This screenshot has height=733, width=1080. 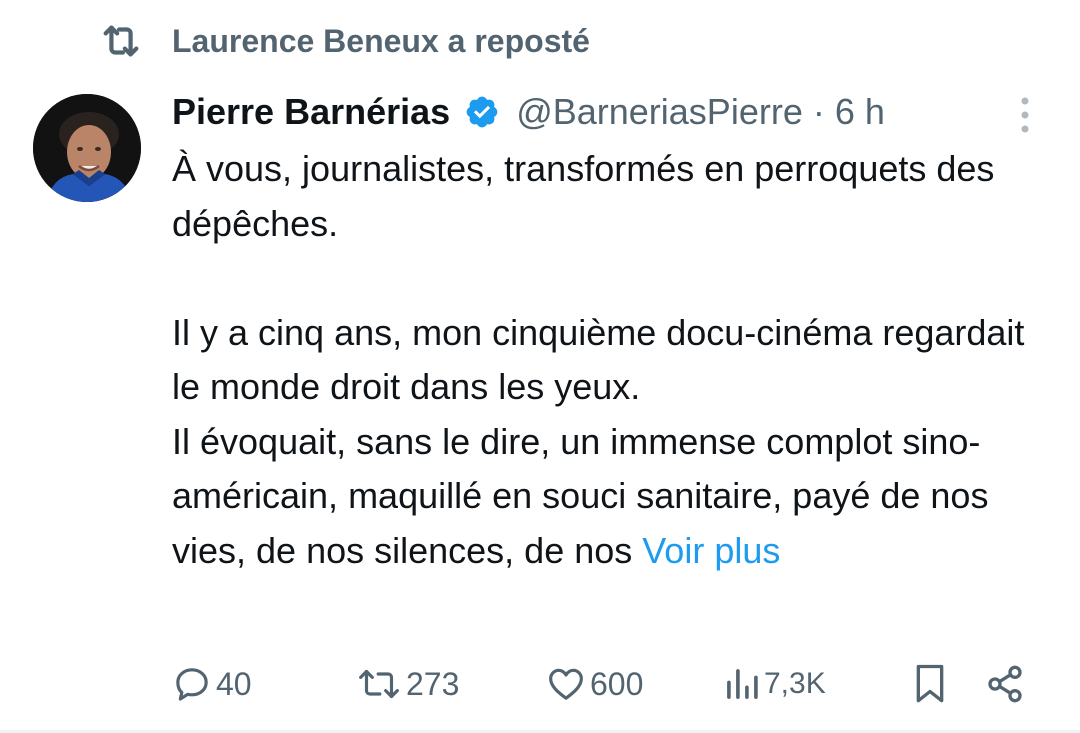 I want to click on repost-button: 273, so click(x=407, y=684).